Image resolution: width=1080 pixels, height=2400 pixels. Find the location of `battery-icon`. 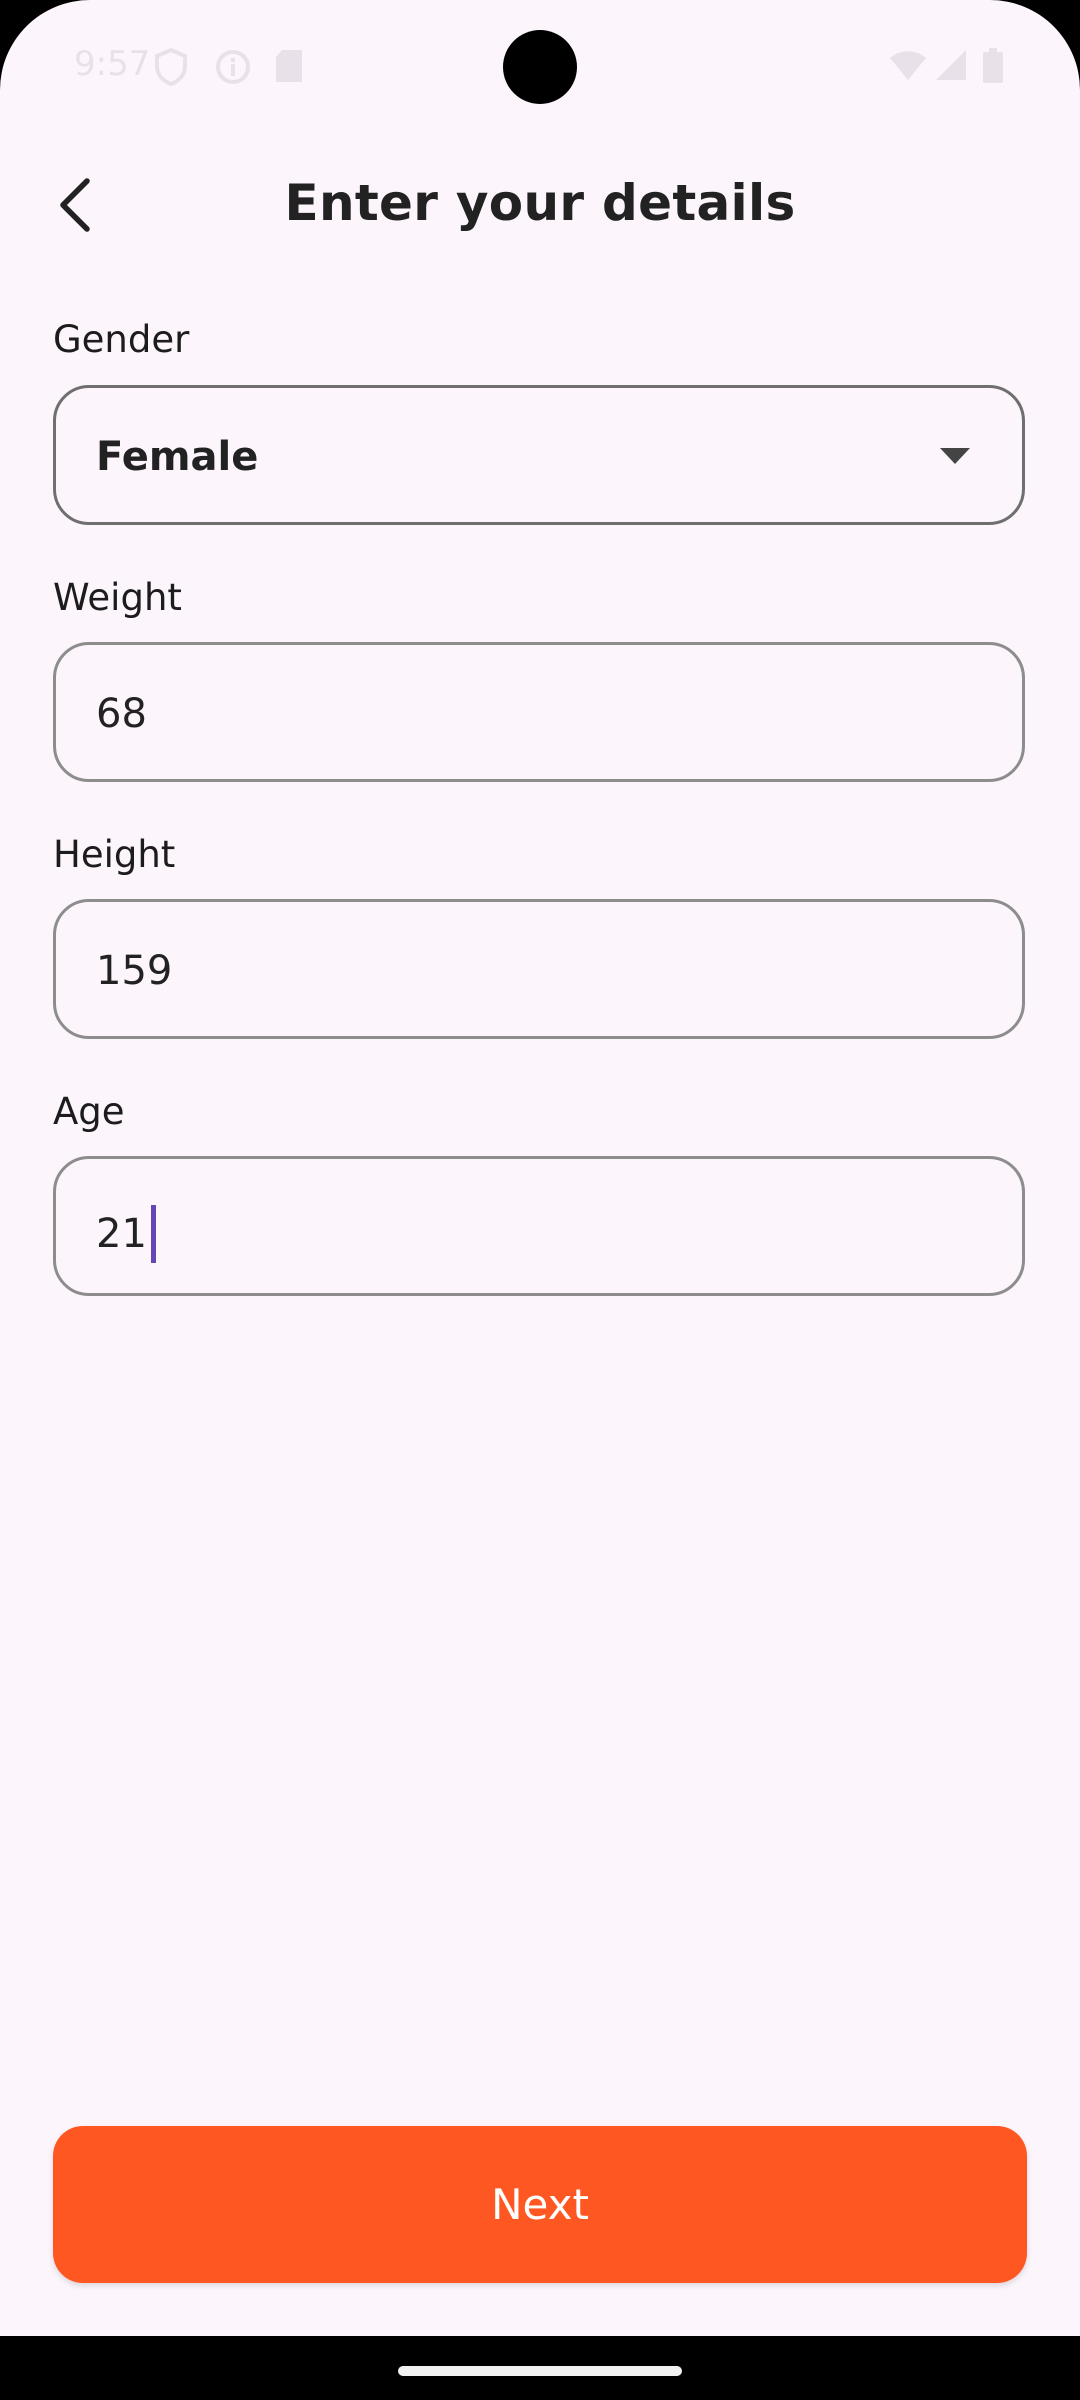

battery-icon is located at coordinates (993, 68).